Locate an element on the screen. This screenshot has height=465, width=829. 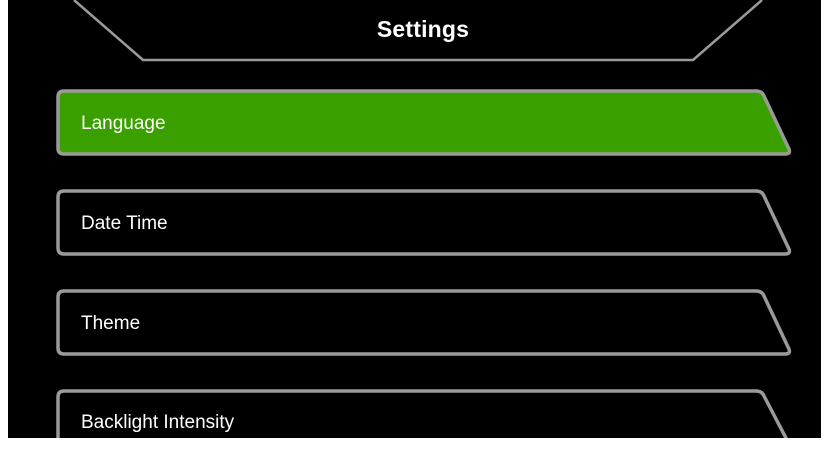
page-title: Settings is located at coordinates (423, 29).